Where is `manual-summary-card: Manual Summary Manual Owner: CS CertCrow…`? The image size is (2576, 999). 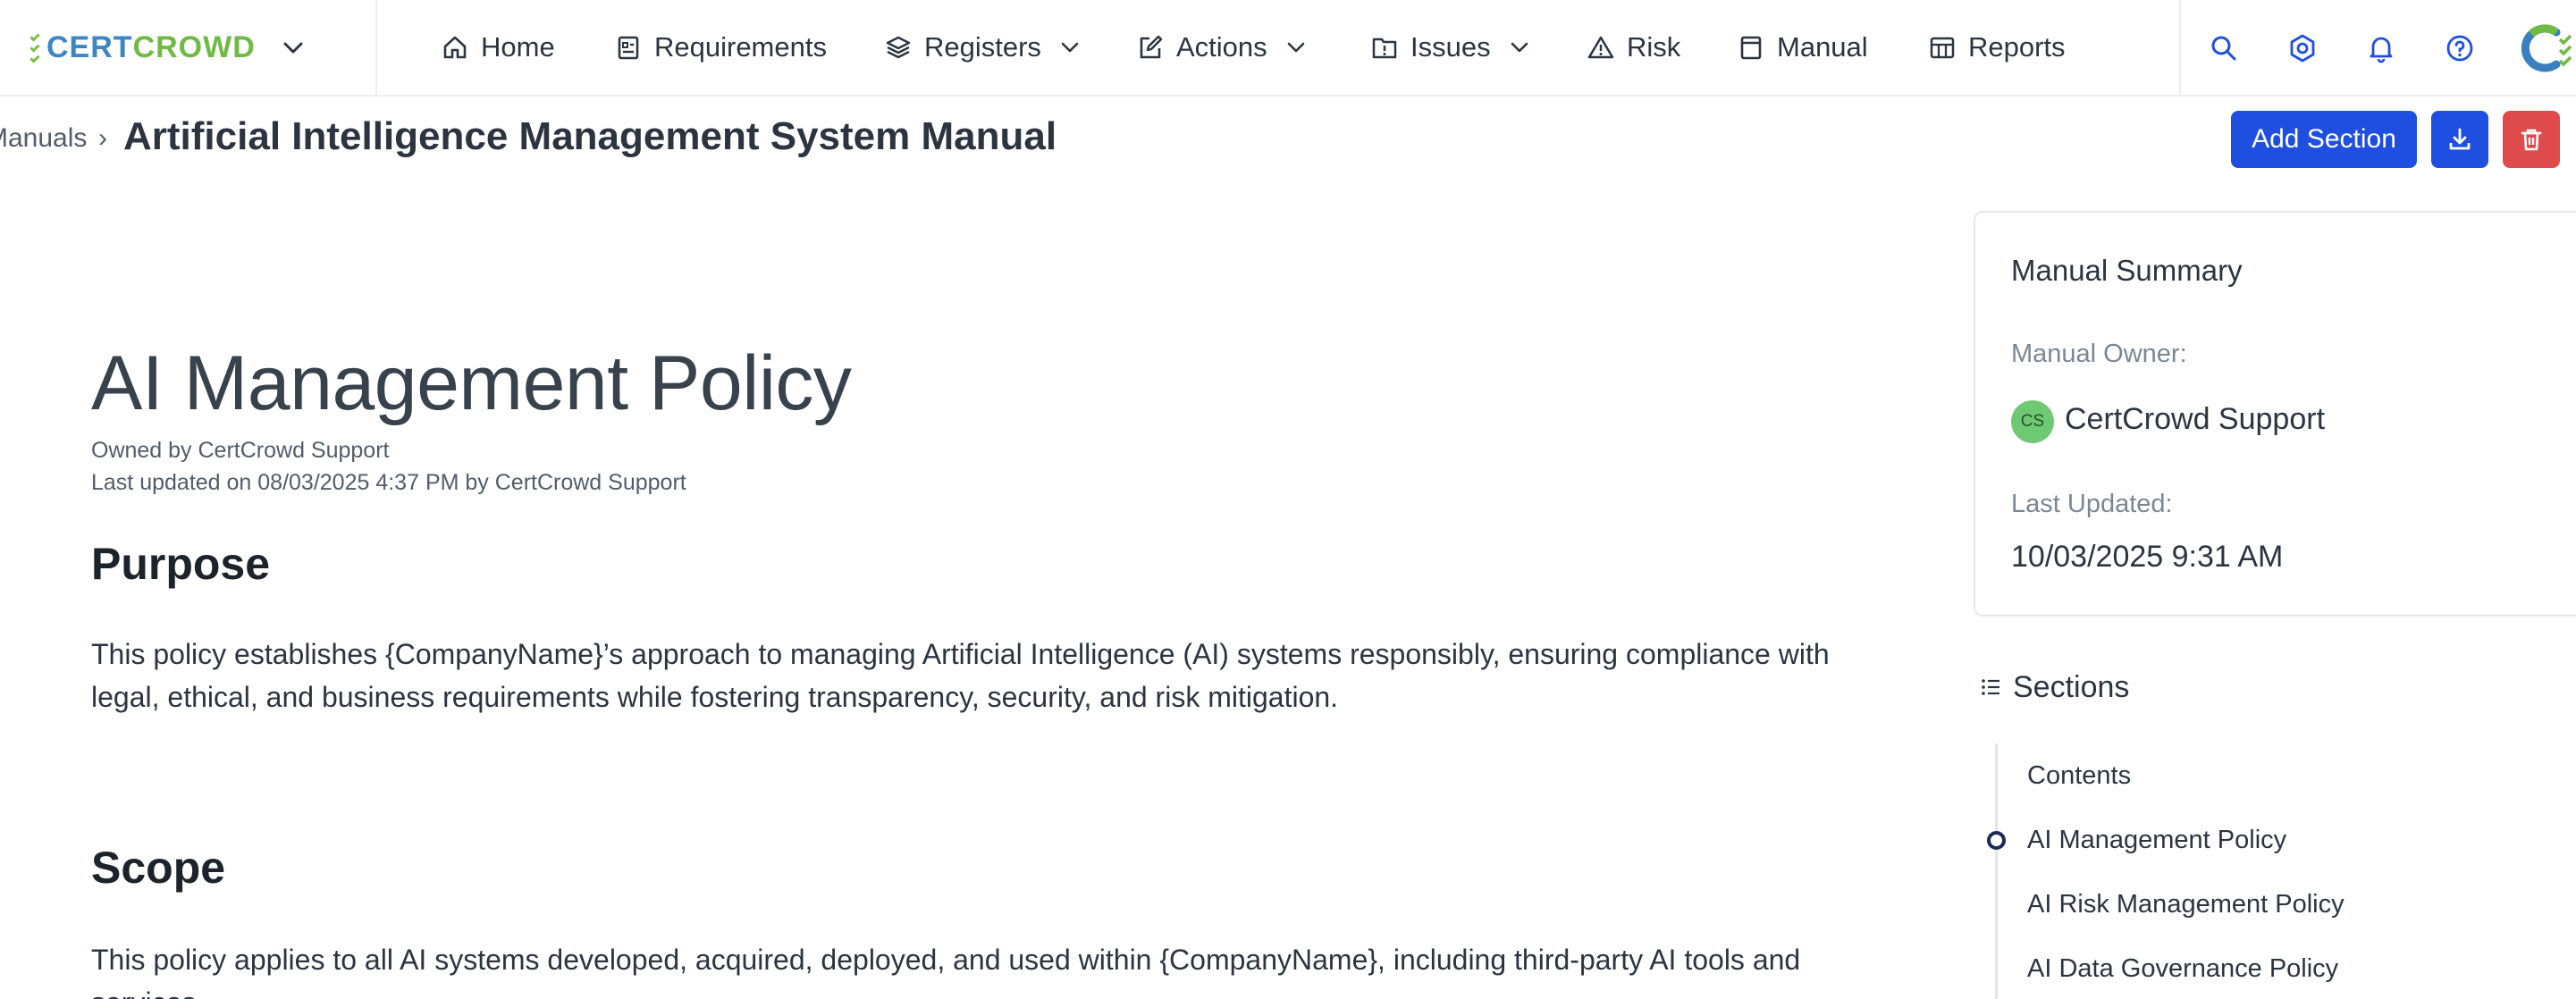 manual-summary-card: Manual Summary Manual Owner: CS CertCrow… is located at coordinates (2275, 414).